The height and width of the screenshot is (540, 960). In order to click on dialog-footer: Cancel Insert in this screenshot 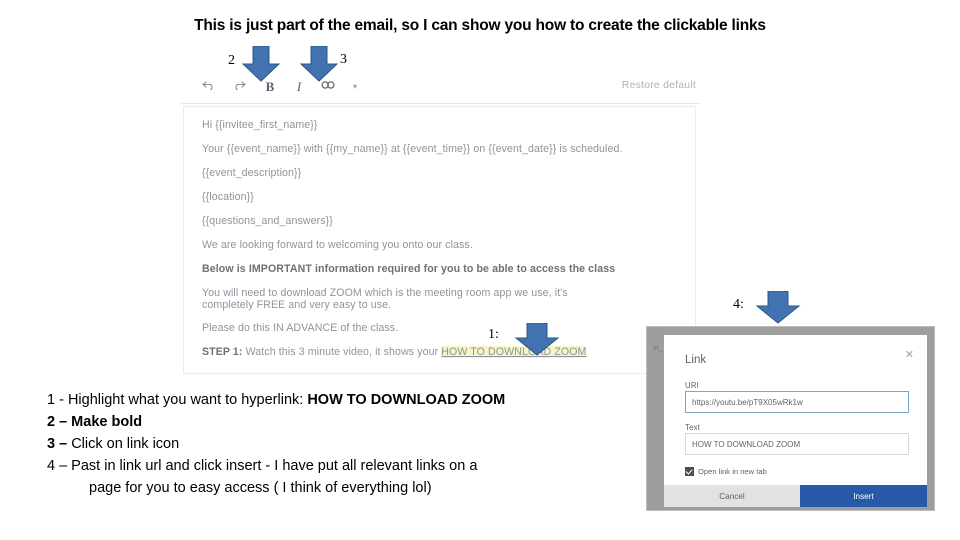, I will do `click(795, 496)`.